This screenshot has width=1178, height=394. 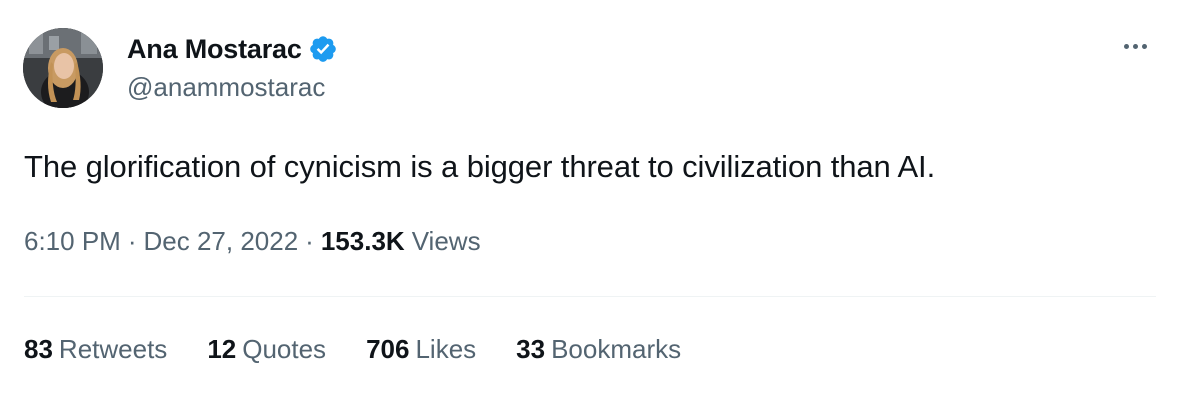 I want to click on stat-count: 706, so click(x=388, y=349).